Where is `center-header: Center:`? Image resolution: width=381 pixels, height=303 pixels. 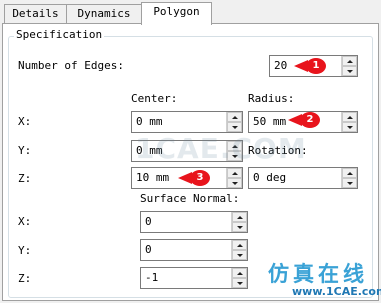 center-header: Center: is located at coordinates (154, 98).